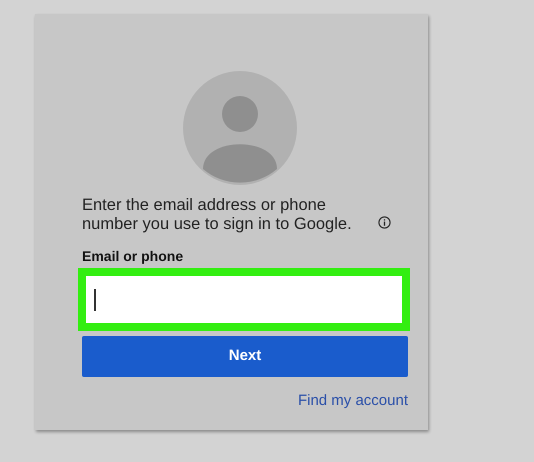 This screenshot has width=534, height=462. I want to click on email-input, so click(244, 299).